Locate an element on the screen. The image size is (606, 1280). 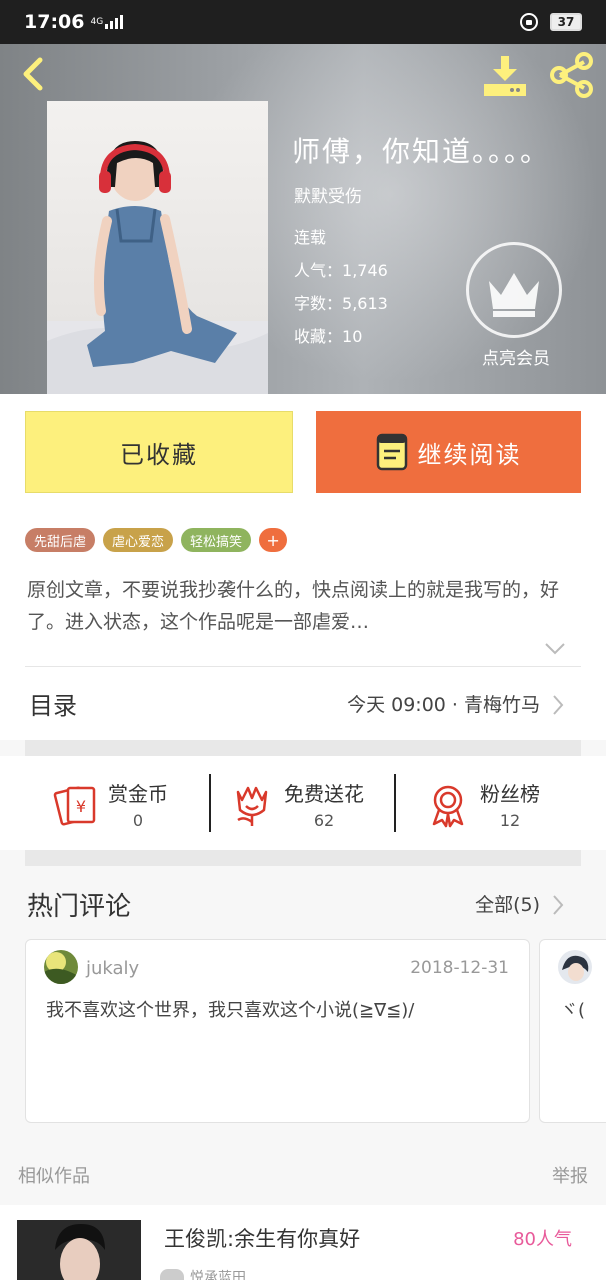
recommendation-title: 王俊凯:余生有你真好 is located at coordinates (262, 1238).